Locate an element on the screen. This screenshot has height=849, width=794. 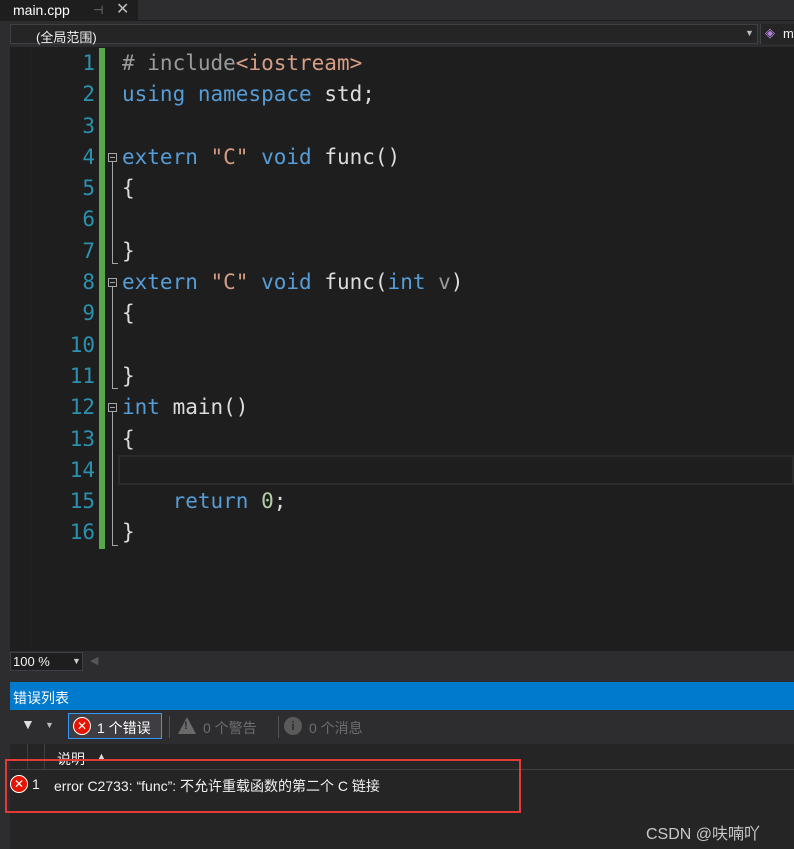
line-number: 2 is located at coordinates (88, 94).